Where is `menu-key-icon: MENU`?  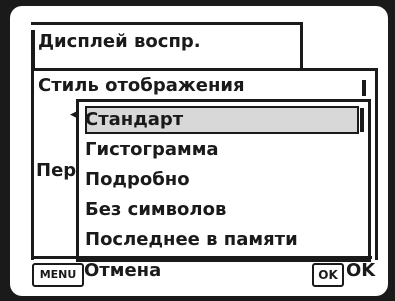 menu-key-icon: MENU is located at coordinates (58, 275).